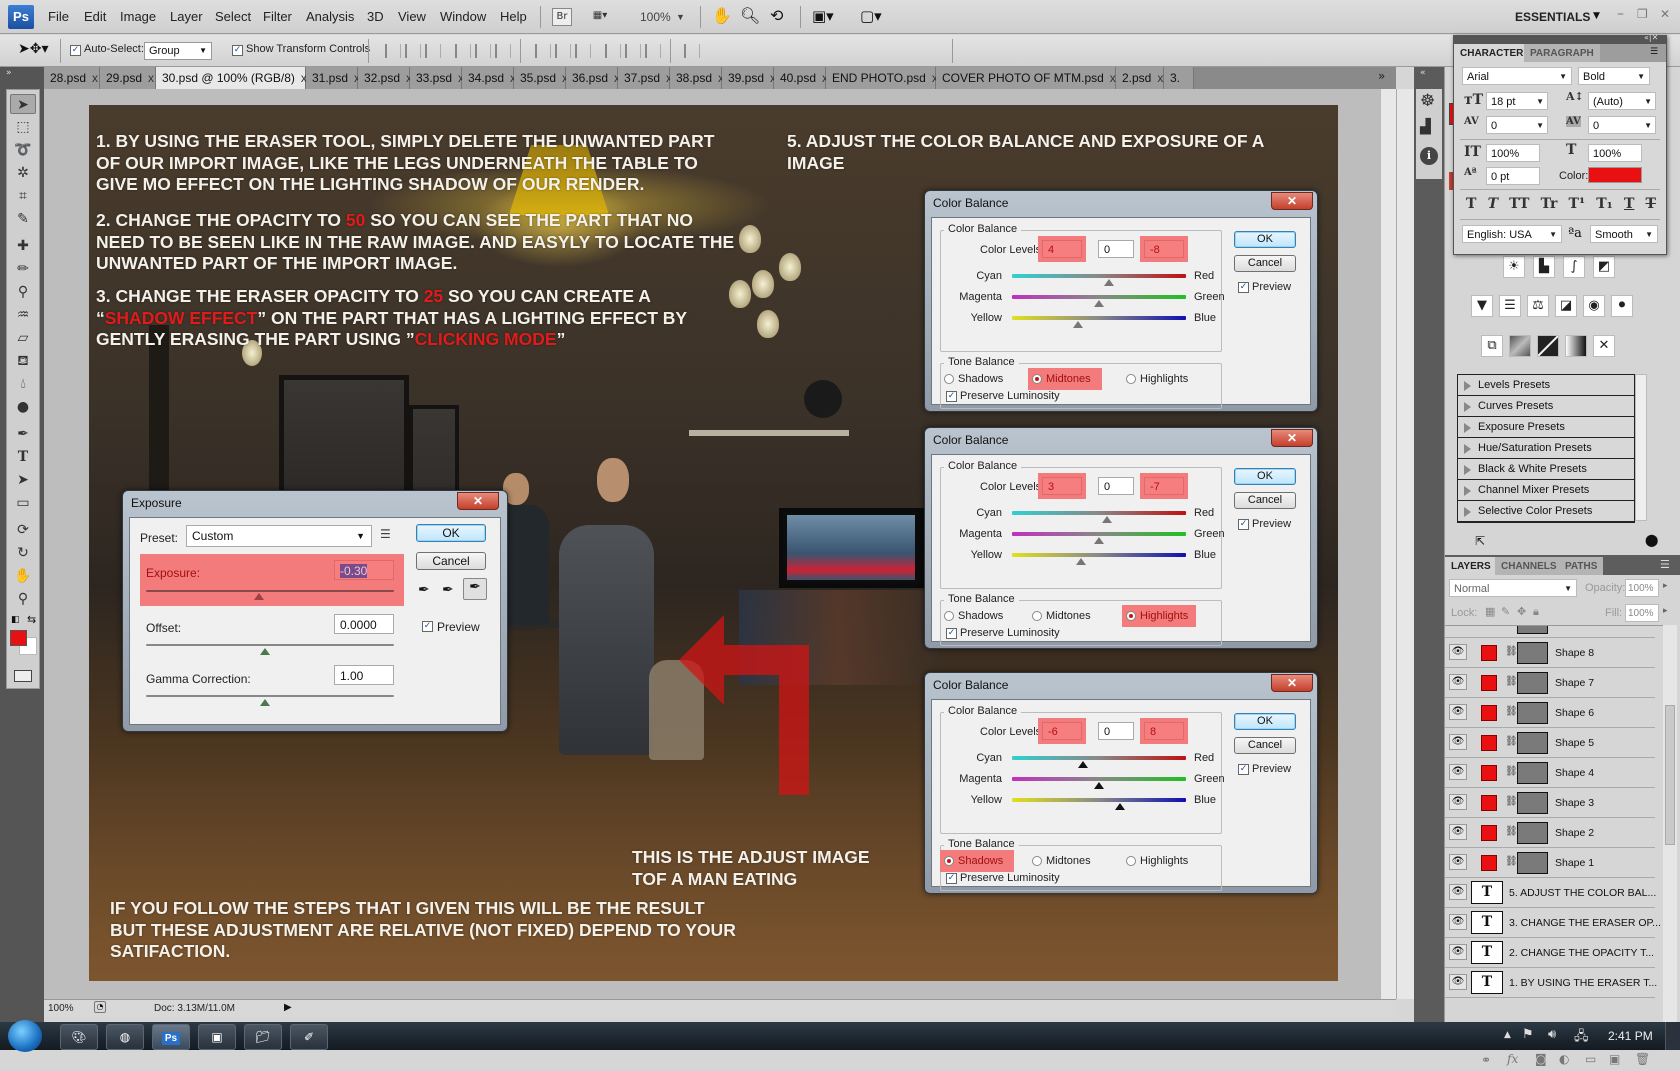 This screenshot has width=1680, height=1071. I want to click on tab-document: 30.psd @ 100% (RGB/8) x, so click(231, 78).